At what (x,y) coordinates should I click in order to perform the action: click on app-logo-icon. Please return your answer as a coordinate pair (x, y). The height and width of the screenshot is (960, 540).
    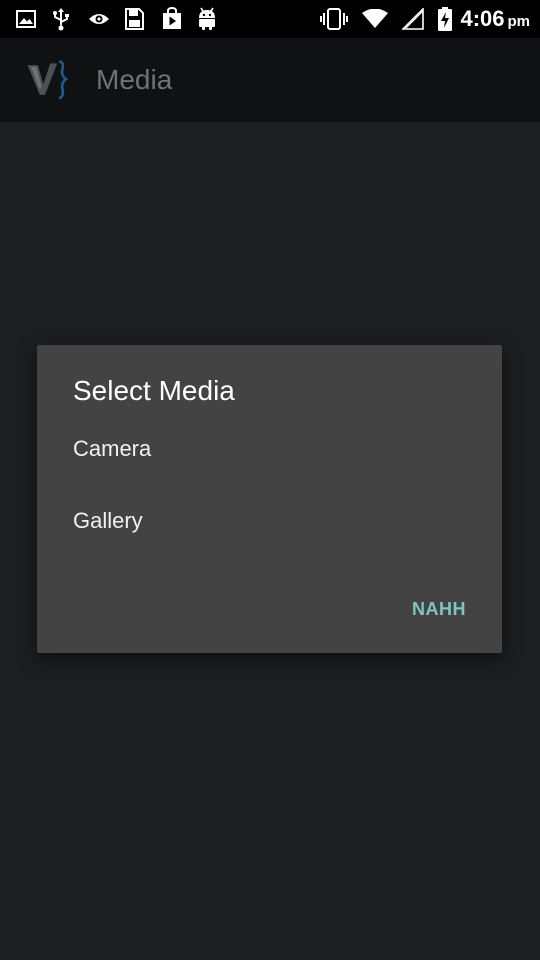
    Looking at the image, I should click on (52, 80).